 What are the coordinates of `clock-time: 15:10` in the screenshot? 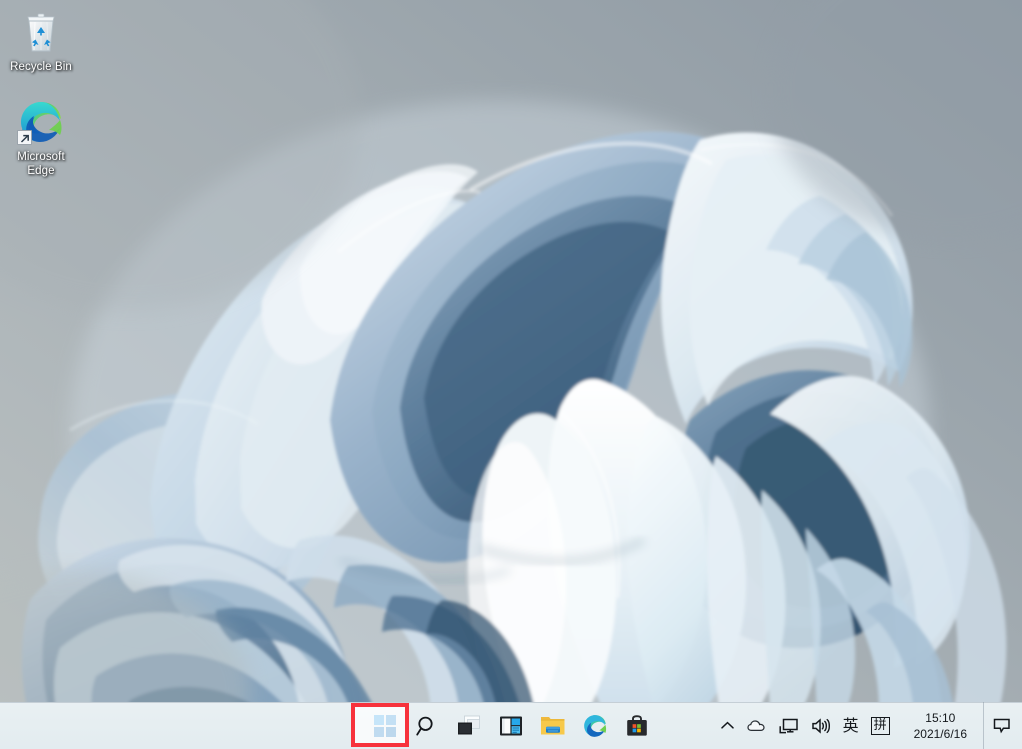 It's located at (940, 717).